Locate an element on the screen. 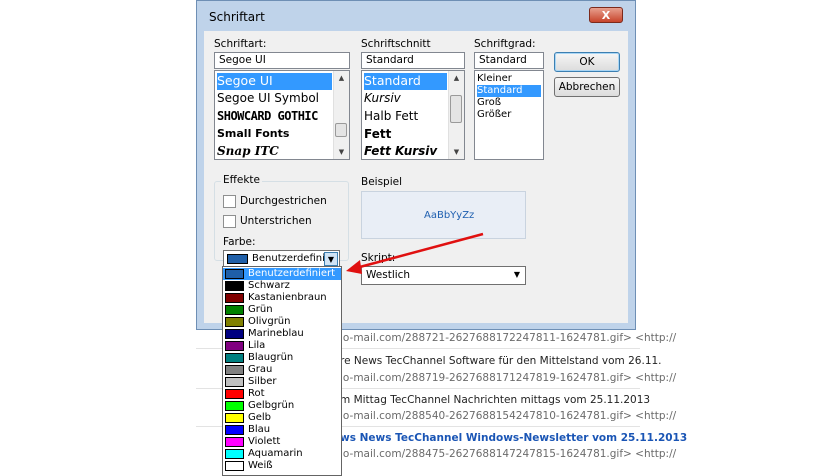  sample-preview: AaBbYyZz is located at coordinates (443, 215).